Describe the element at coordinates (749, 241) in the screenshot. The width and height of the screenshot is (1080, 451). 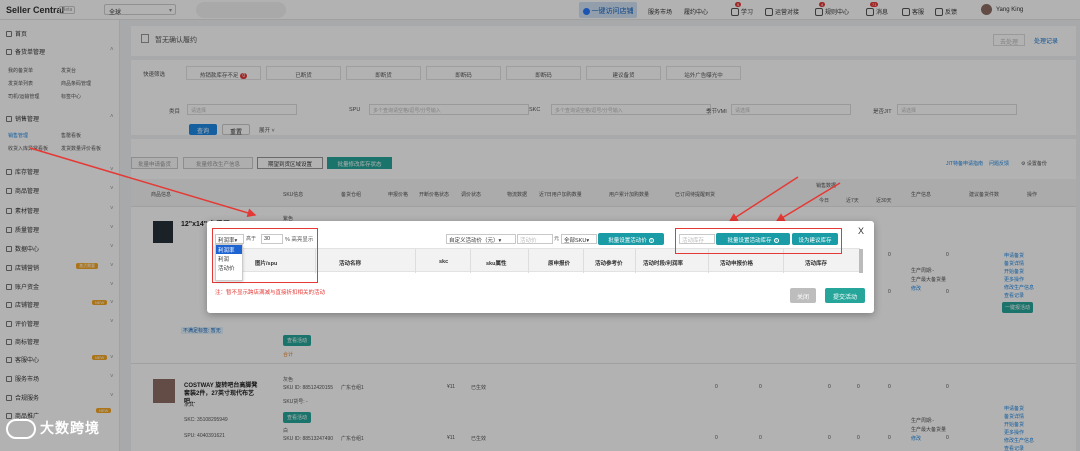
I see `batch-stock-label: 批量设置活动库存` at that location.